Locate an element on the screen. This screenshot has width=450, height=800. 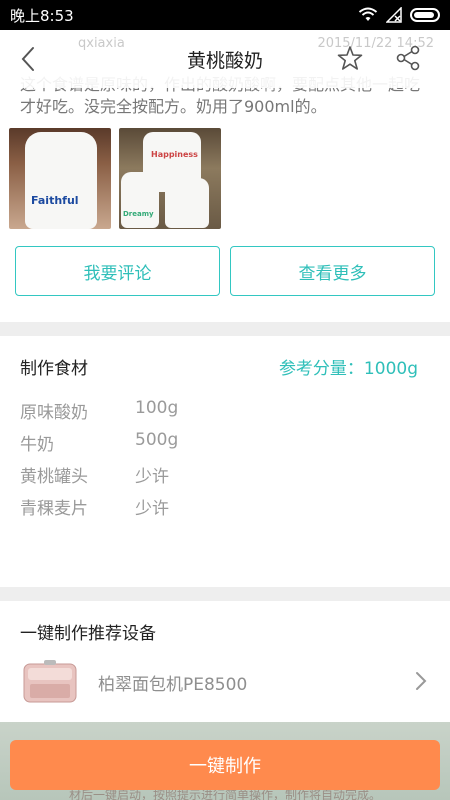
ingredient-row: 黄桃罐头 少许 is located at coordinates (94, 474).